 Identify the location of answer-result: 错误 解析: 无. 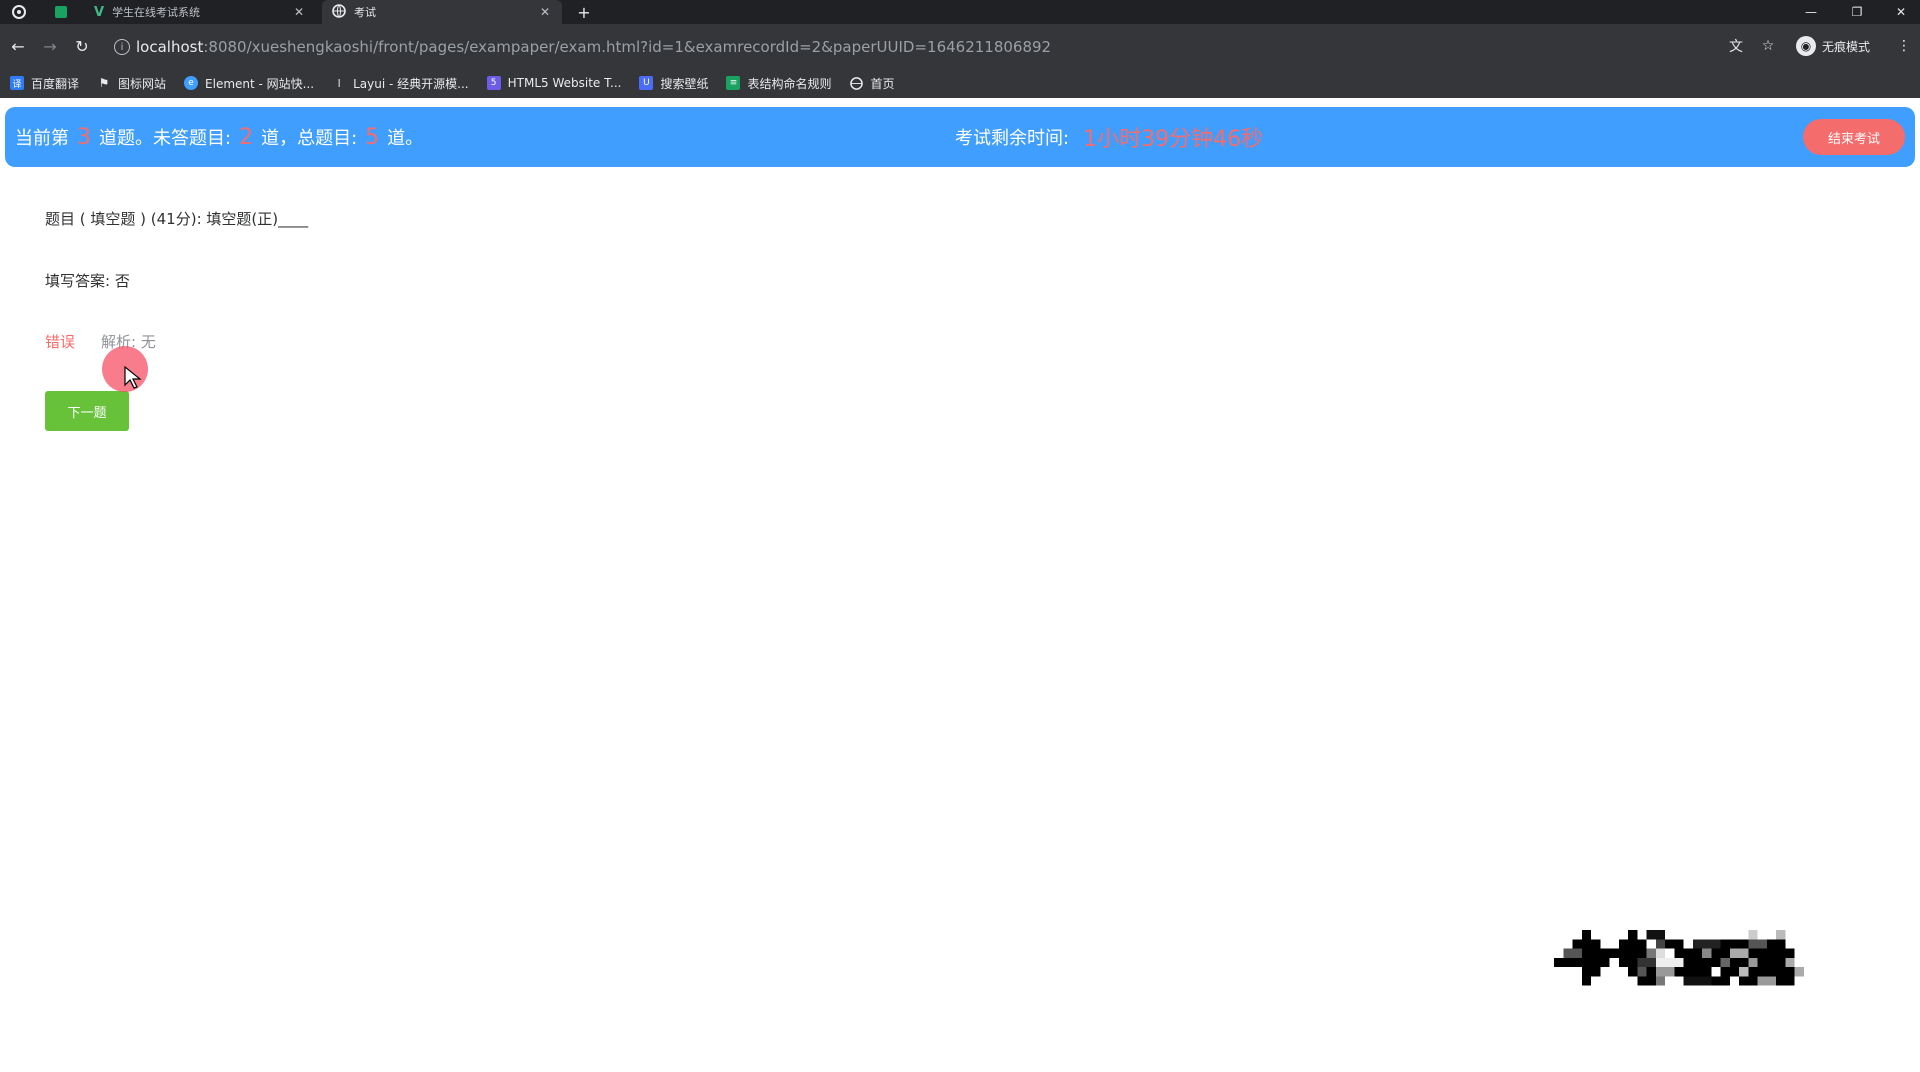
(100, 341).